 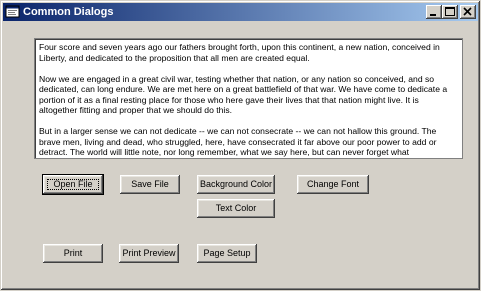 I want to click on page-setup-label: Page Setup, so click(x=227, y=253).